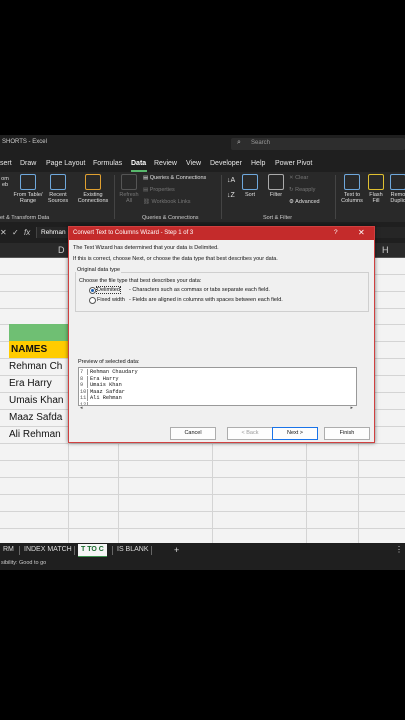  I want to click on insert-function-icon: fx, so click(27, 232).